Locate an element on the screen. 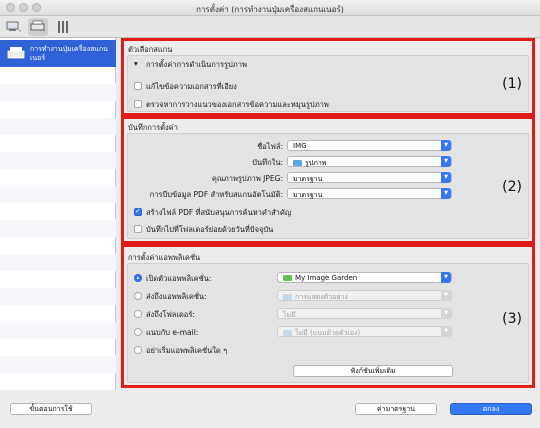  save-in-value: รูปภาพ is located at coordinates (316, 163).